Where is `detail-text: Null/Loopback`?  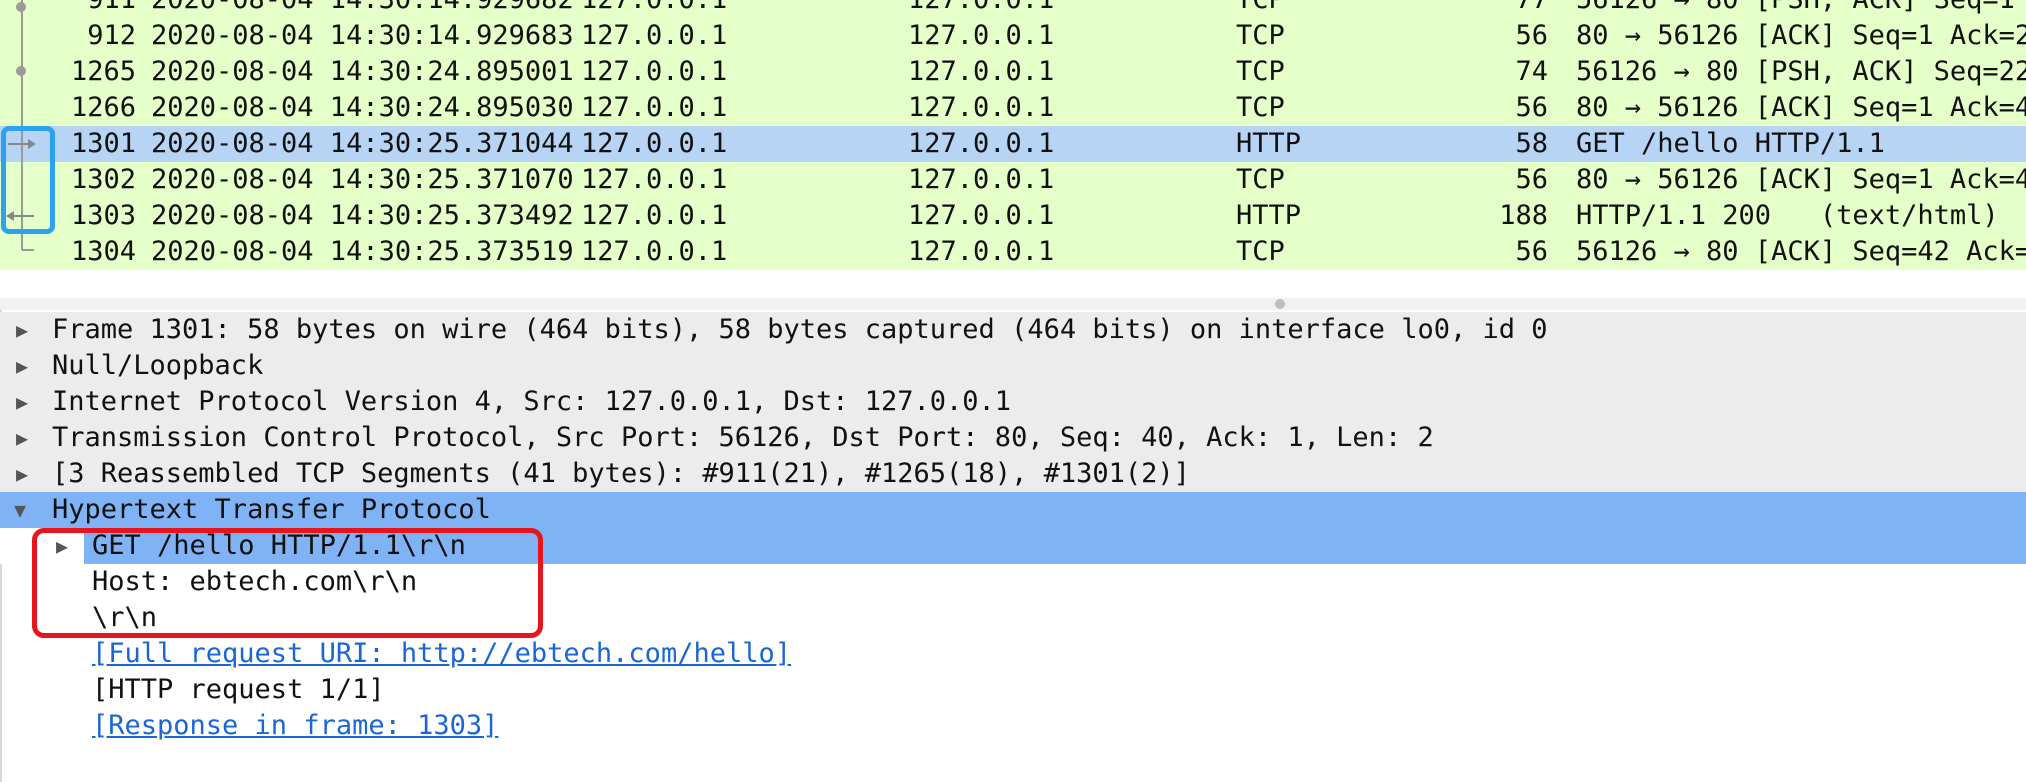
detail-text: Null/Loopback is located at coordinates (158, 365).